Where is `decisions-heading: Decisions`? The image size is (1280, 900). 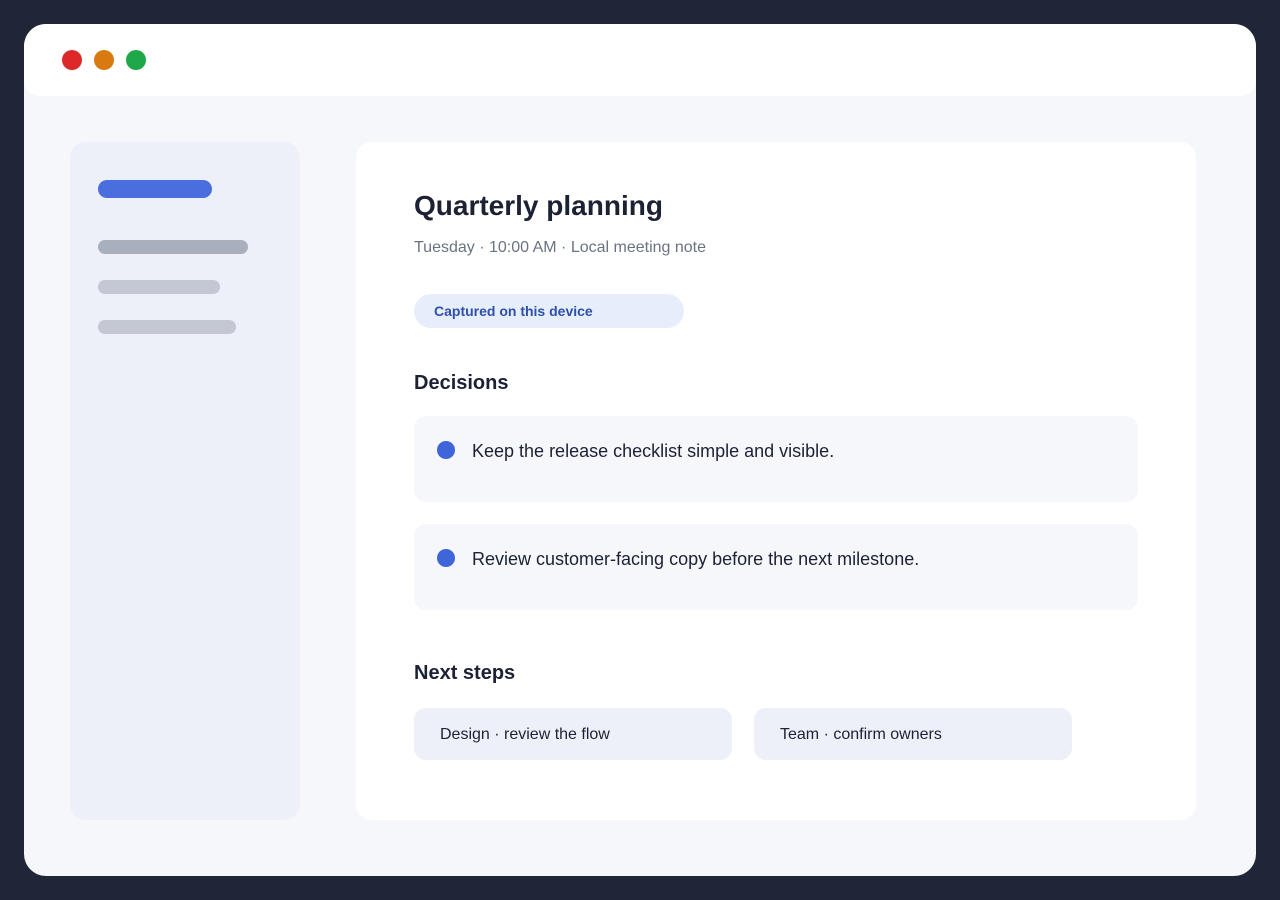 decisions-heading: Decisions is located at coordinates (461, 383).